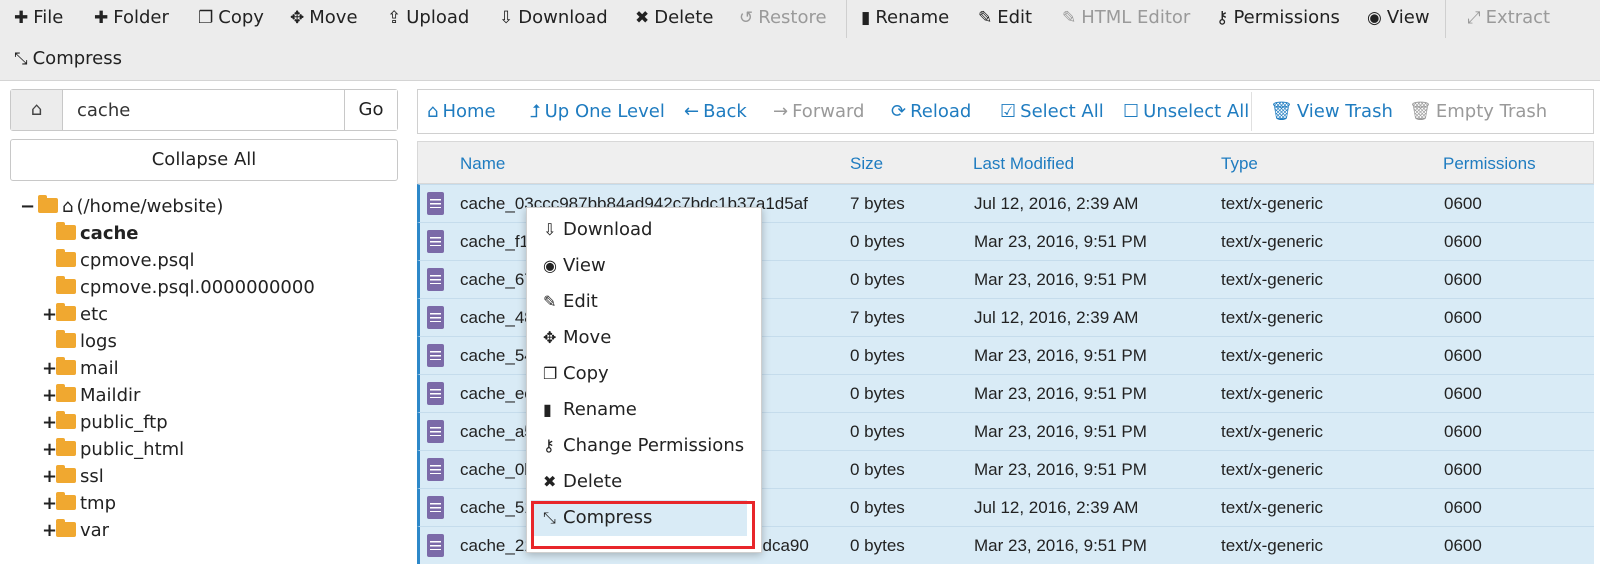 This screenshot has height=573, width=1600. I want to click on tree-item: + Maildir, so click(91, 395).